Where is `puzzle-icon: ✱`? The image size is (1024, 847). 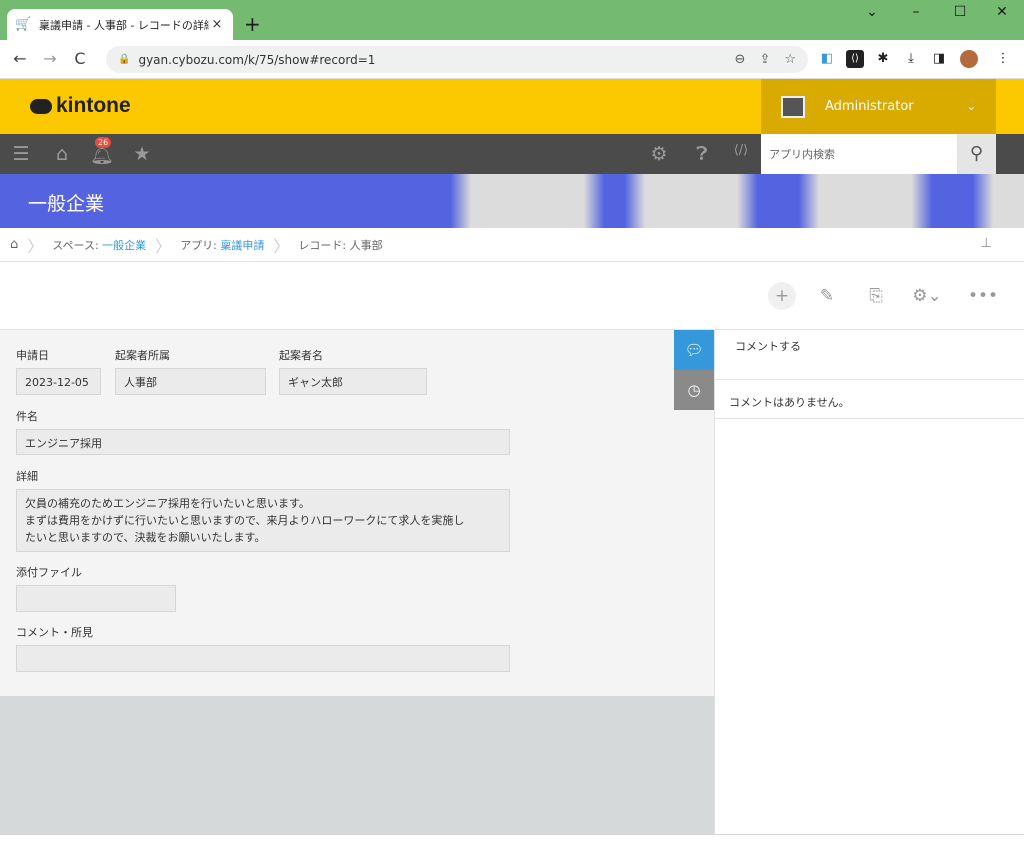 puzzle-icon: ✱ is located at coordinates (883, 59).